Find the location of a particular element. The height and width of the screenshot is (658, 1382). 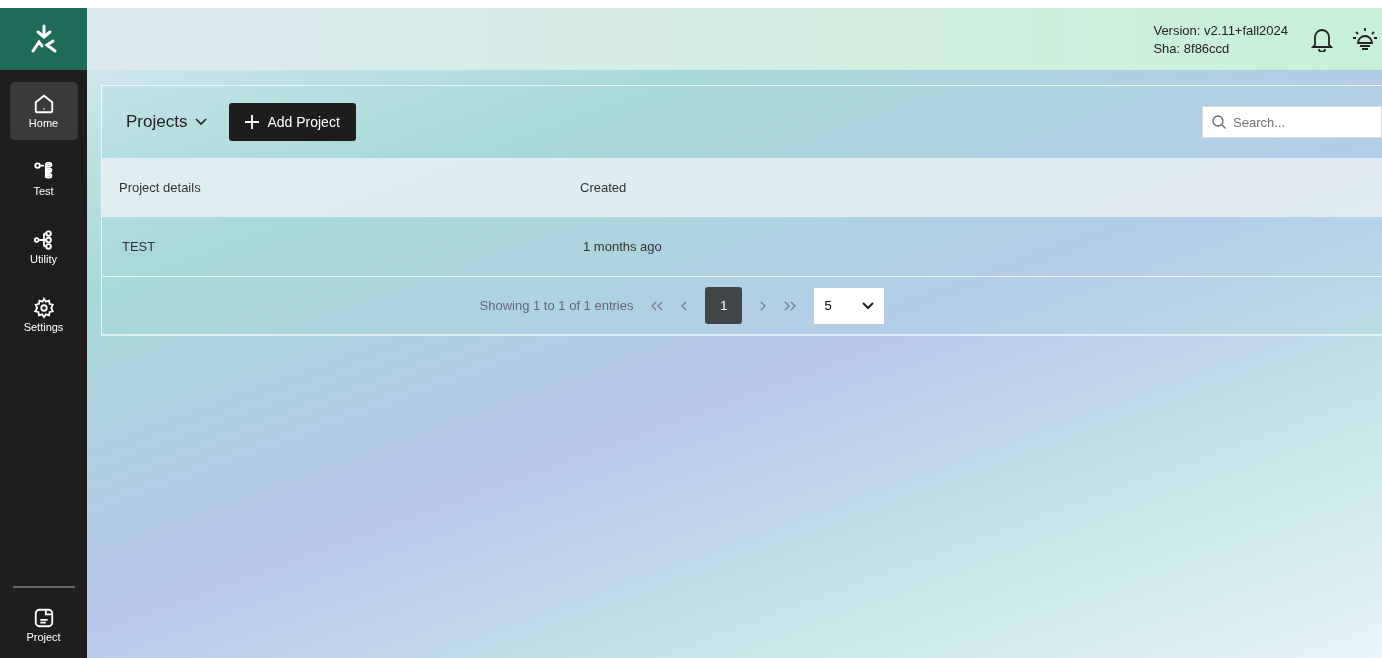

nav-item: Settings is located at coordinates (43, 315).